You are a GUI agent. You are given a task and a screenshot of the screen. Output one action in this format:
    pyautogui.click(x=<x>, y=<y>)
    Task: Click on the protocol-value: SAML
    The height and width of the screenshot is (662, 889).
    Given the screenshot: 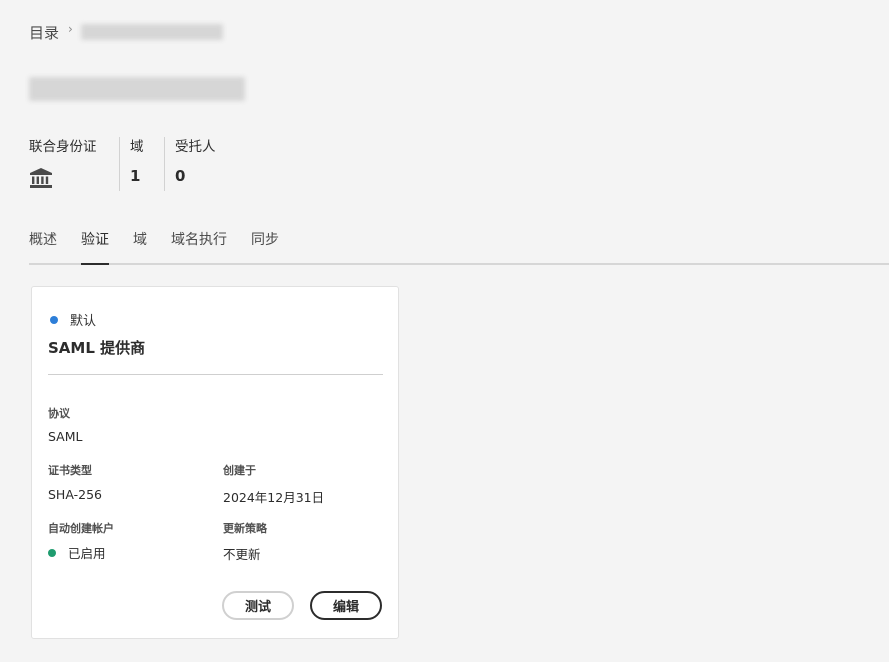 What is the action you would take?
    pyautogui.click(x=65, y=436)
    